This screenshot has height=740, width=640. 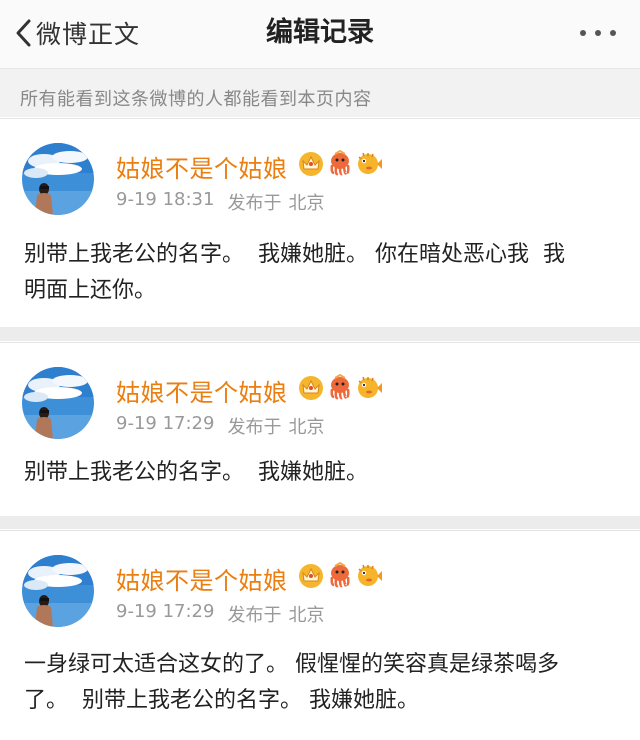 I want to click on post-meta: 9-19 18:31 发布于 北京, so click(x=220, y=202).